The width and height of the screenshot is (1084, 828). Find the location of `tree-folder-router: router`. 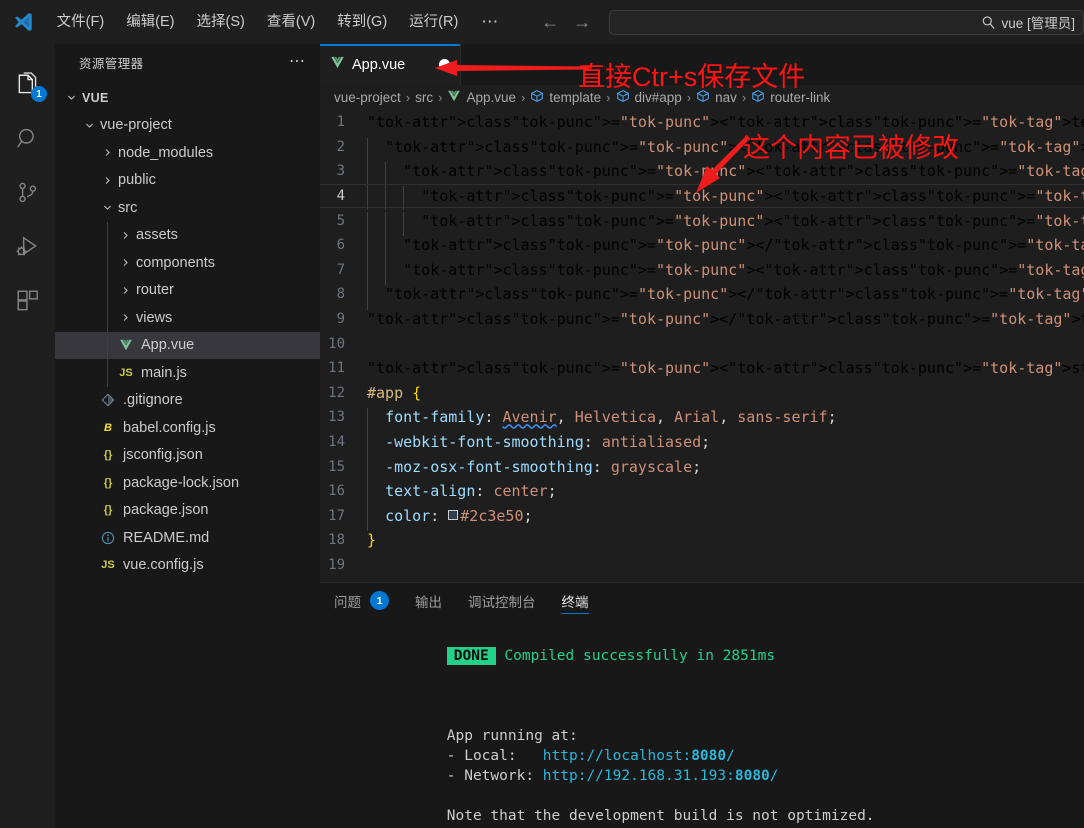

tree-folder-router: router is located at coordinates (187, 290).